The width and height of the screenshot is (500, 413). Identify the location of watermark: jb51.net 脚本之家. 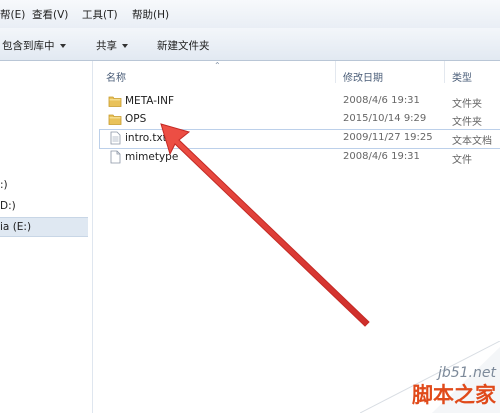
(430, 377).